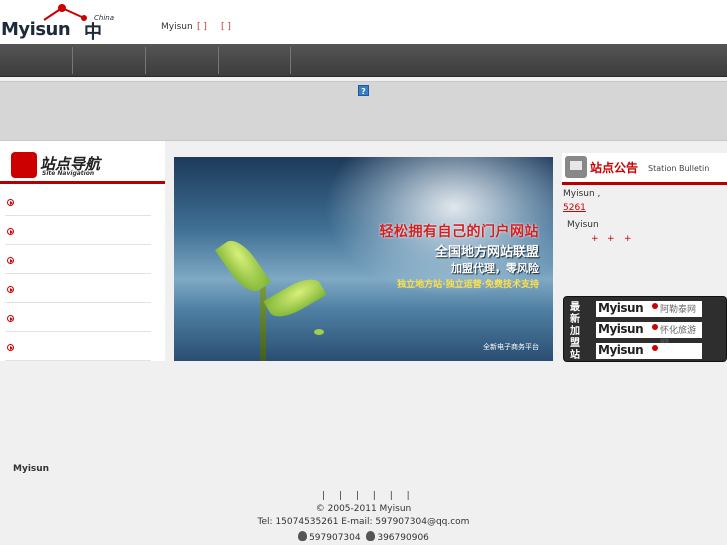 This screenshot has width=727, height=545. What do you see at coordinates (679, 168) in the screenshot?
I see `bulletin-subtitle: Station Bulletin` at bounding box center [679, 168].